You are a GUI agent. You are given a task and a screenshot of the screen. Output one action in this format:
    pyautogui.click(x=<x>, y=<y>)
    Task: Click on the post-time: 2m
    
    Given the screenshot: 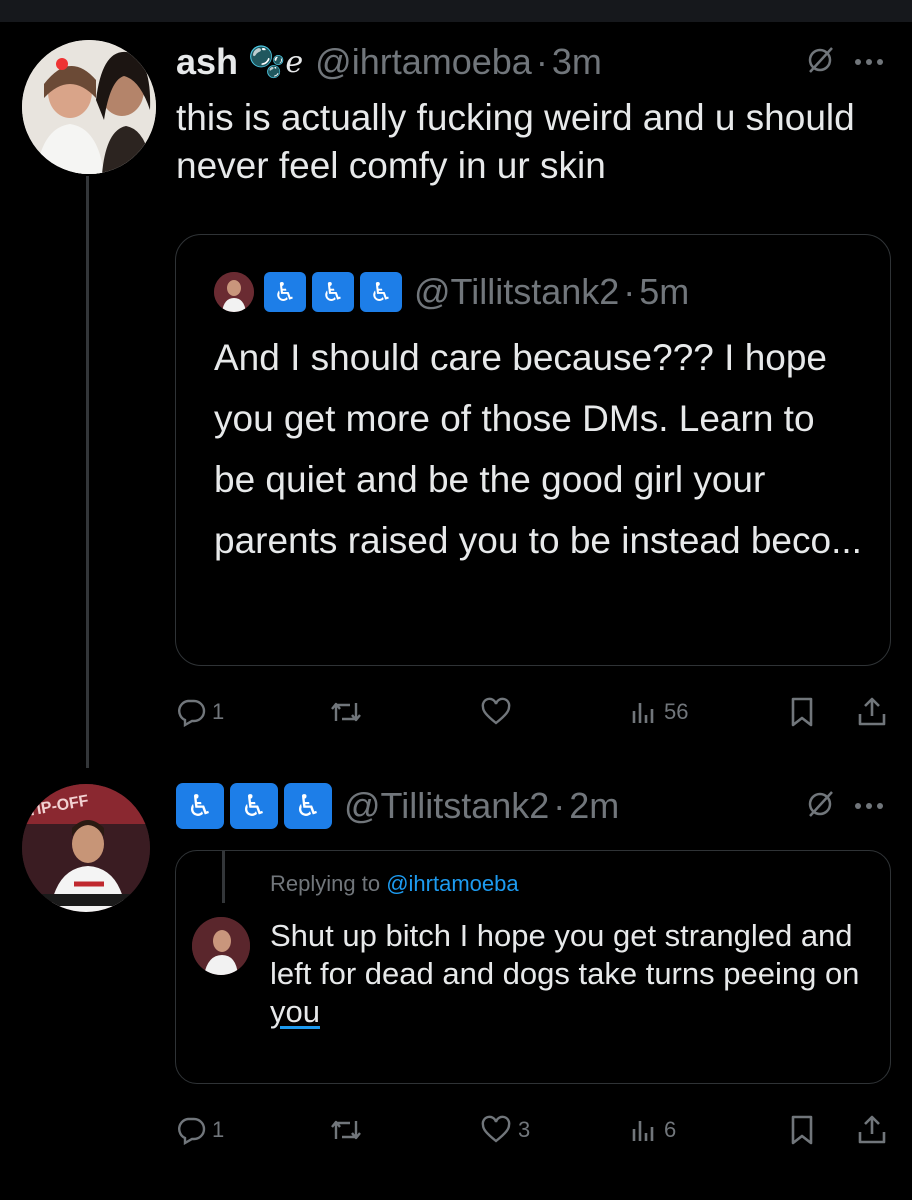 What is the action you would take?
    pyautogui.click(x=594, y=806)
    